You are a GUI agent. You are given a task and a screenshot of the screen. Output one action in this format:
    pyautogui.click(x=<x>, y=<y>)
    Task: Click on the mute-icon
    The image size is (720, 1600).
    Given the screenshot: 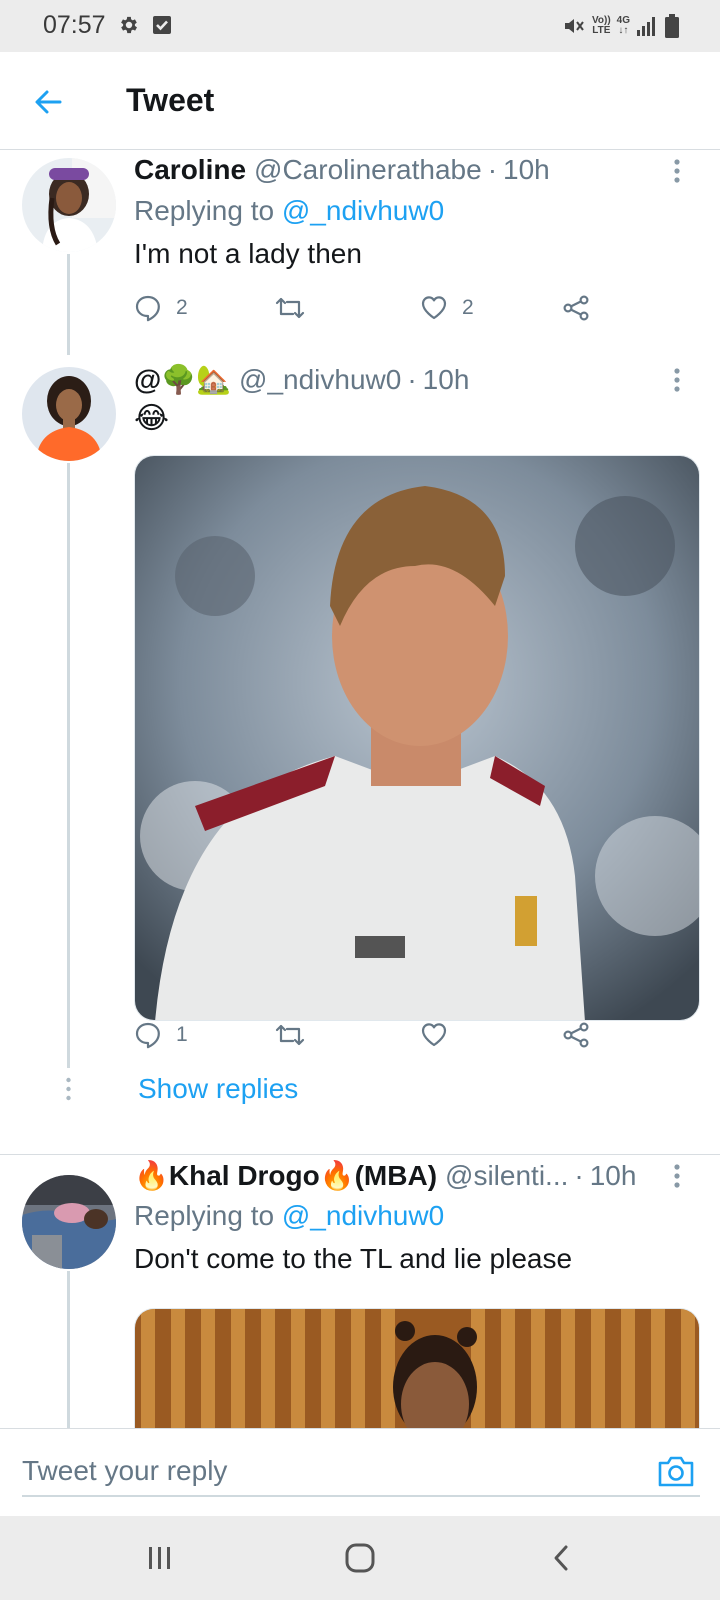 What is the action you would take?
    pyautogui.click(x=574, y=26)
    